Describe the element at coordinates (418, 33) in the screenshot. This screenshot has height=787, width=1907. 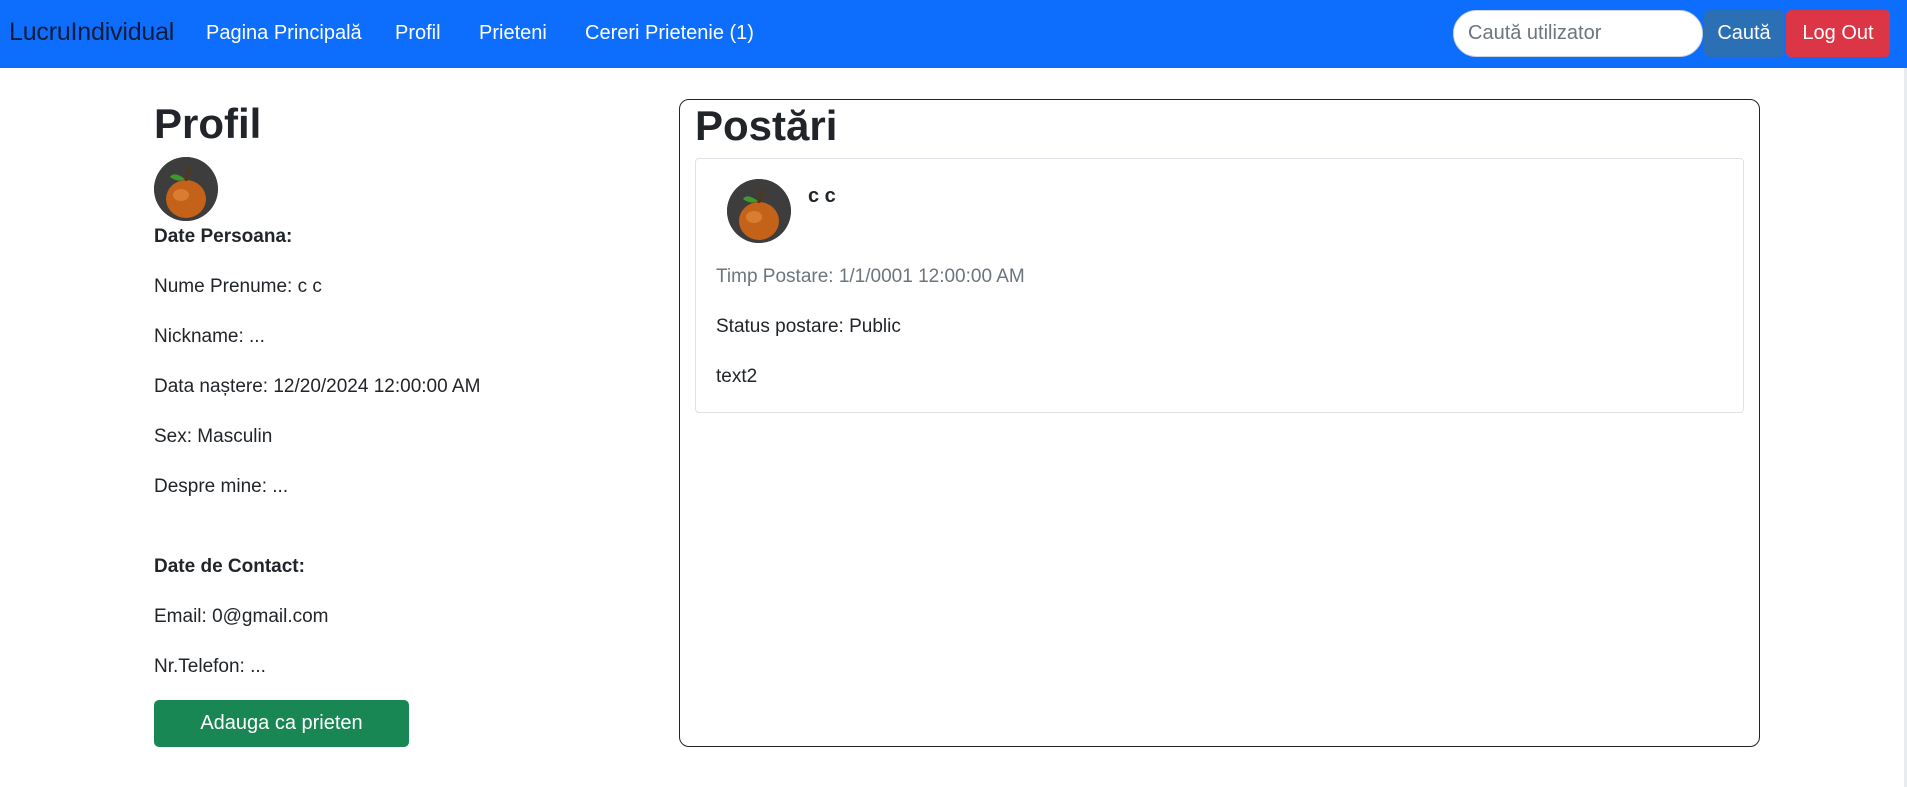
I see `nav-link-profile: Profil` at that location.